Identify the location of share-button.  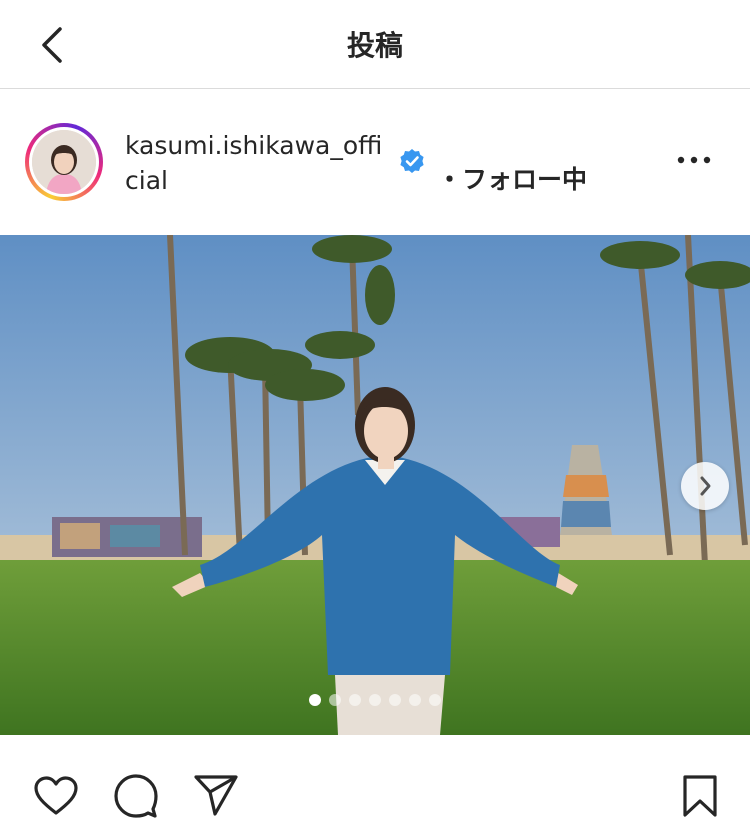
(216, 796).